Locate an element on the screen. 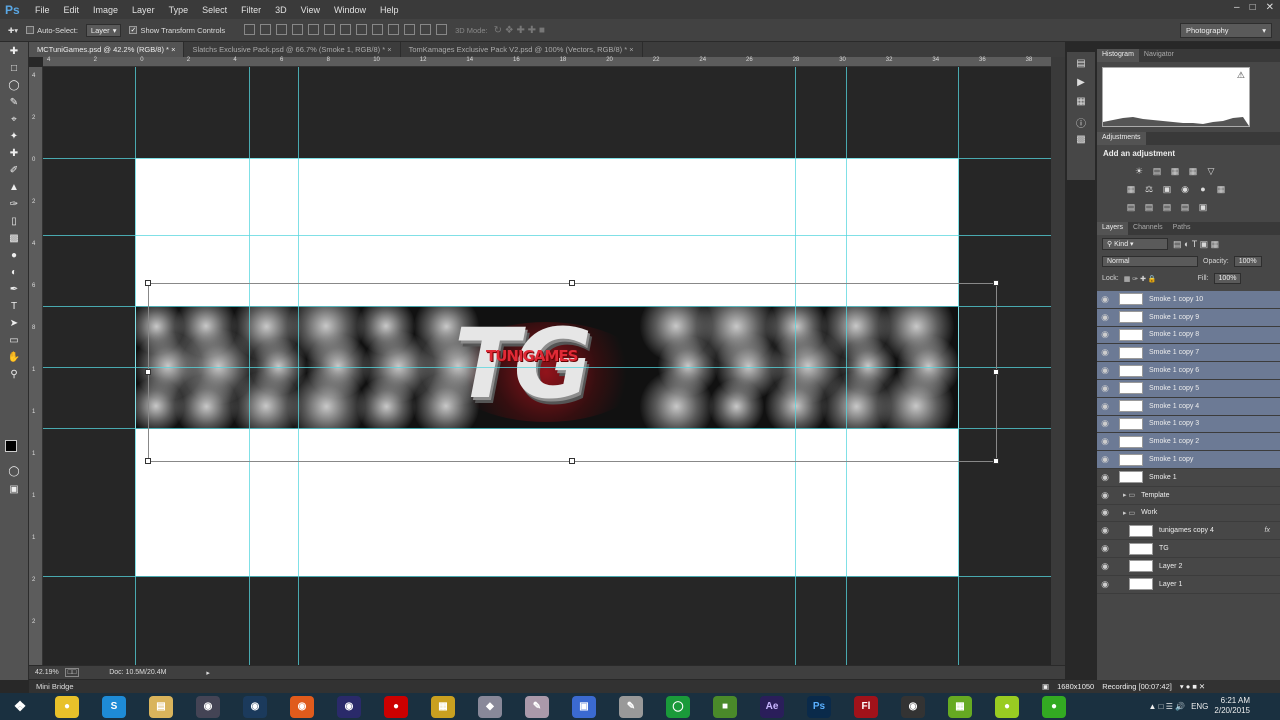 Image resolution: width=1280 pixels, height=720 pixels. menu-window: Window is located at coordinates (350, 10).